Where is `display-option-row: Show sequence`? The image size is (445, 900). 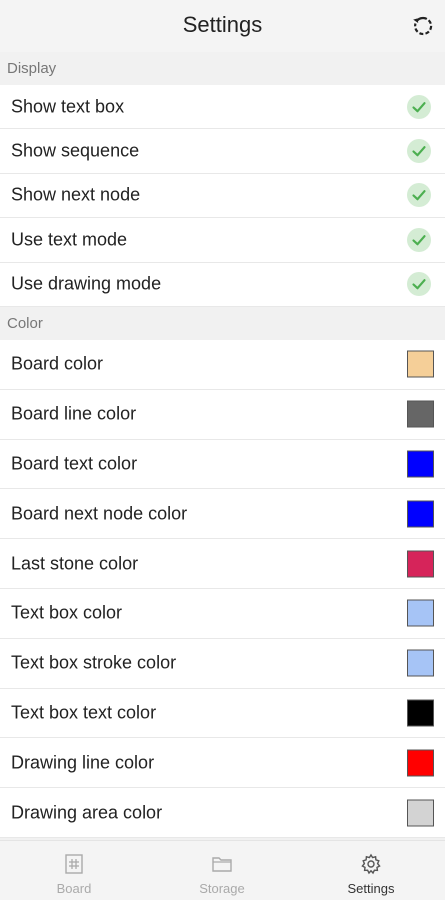
display-option-row: Show sequence is located at coordinates (222, 151).